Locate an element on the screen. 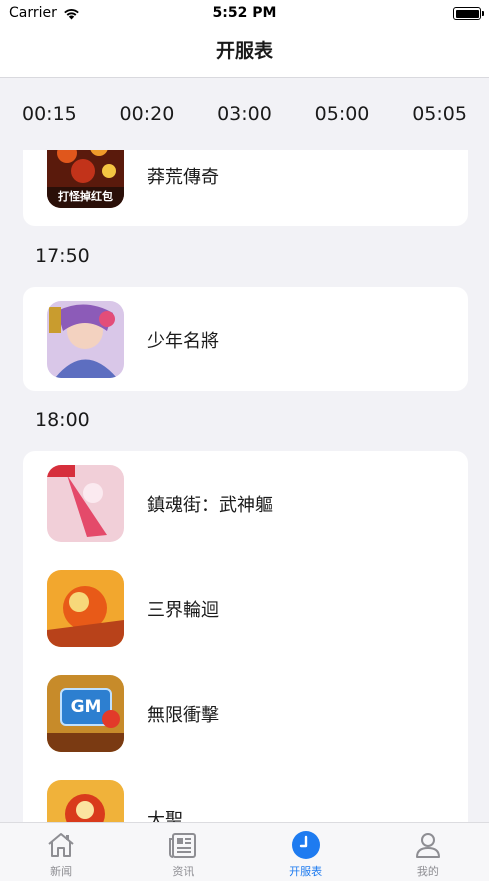  user-icon is located at coordinates (427, 845).